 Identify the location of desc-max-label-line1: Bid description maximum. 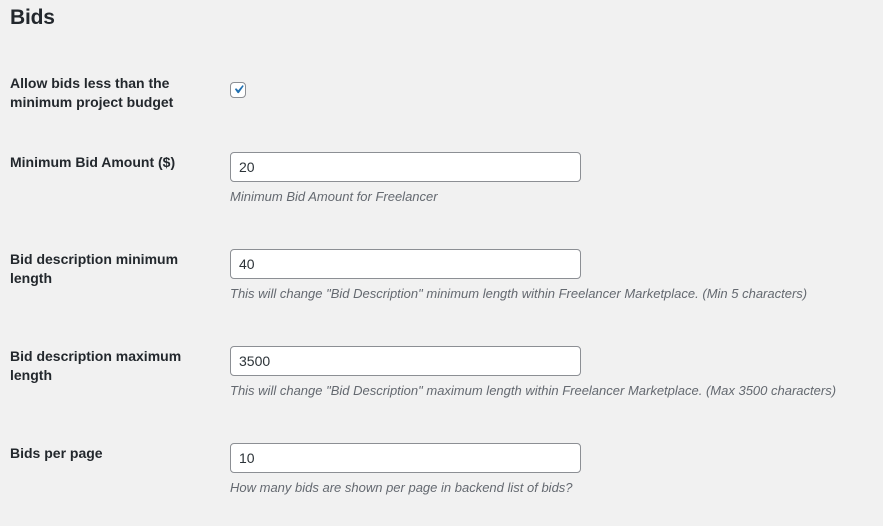
(96, 356).